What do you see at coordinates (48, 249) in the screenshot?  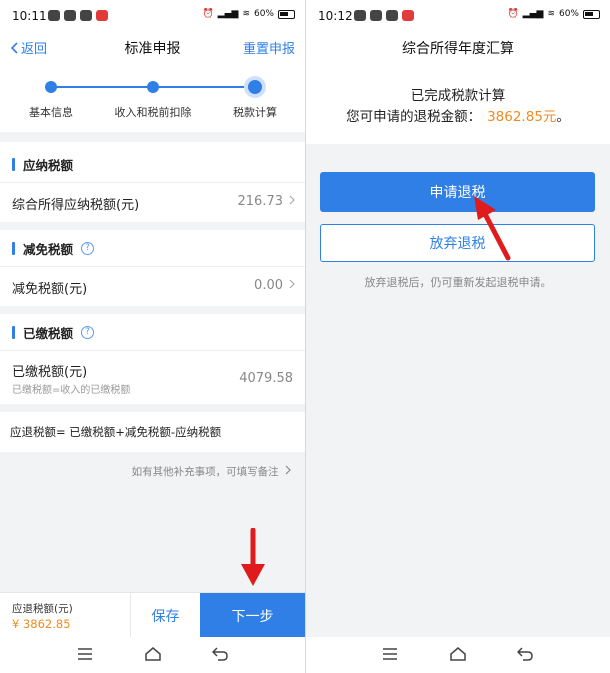 I see `section-title: 减免税额` at bounding box center [48, 249].